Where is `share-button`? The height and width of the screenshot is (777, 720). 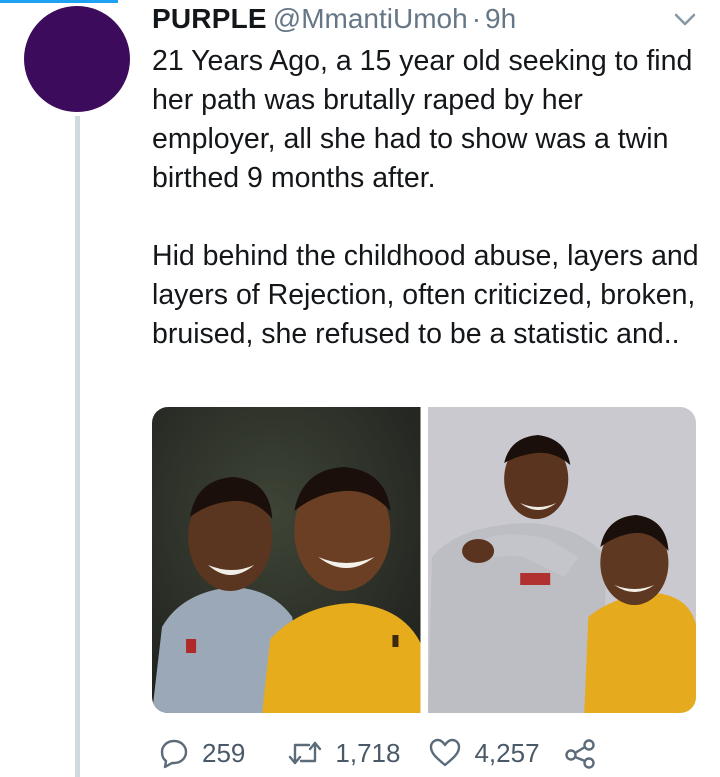 share-button is located at coordinates (580, 753).